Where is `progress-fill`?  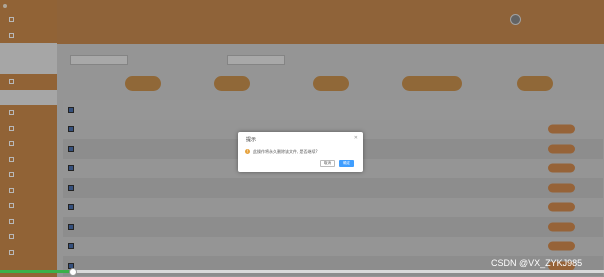 progress-fill is located at coordinates (36, 271).